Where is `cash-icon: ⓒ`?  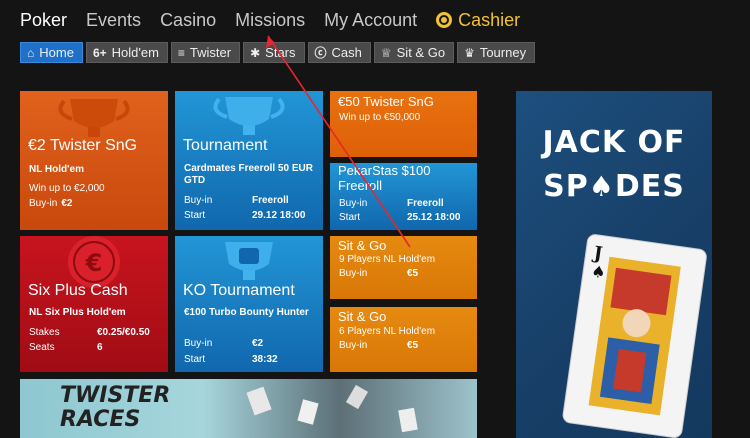 cash-icon: ⓒ is located at coordinates (320, 53).